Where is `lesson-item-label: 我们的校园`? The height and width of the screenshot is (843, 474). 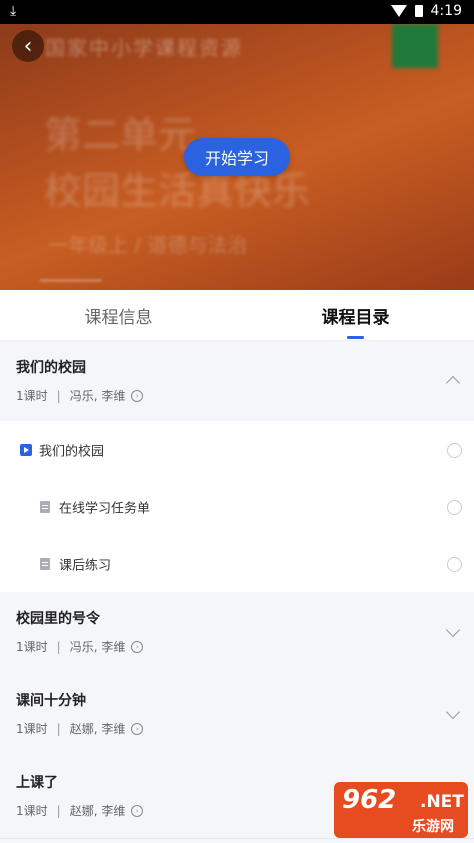
lesson-item-label: 我们的校园 is located at coordinates (72, 451).